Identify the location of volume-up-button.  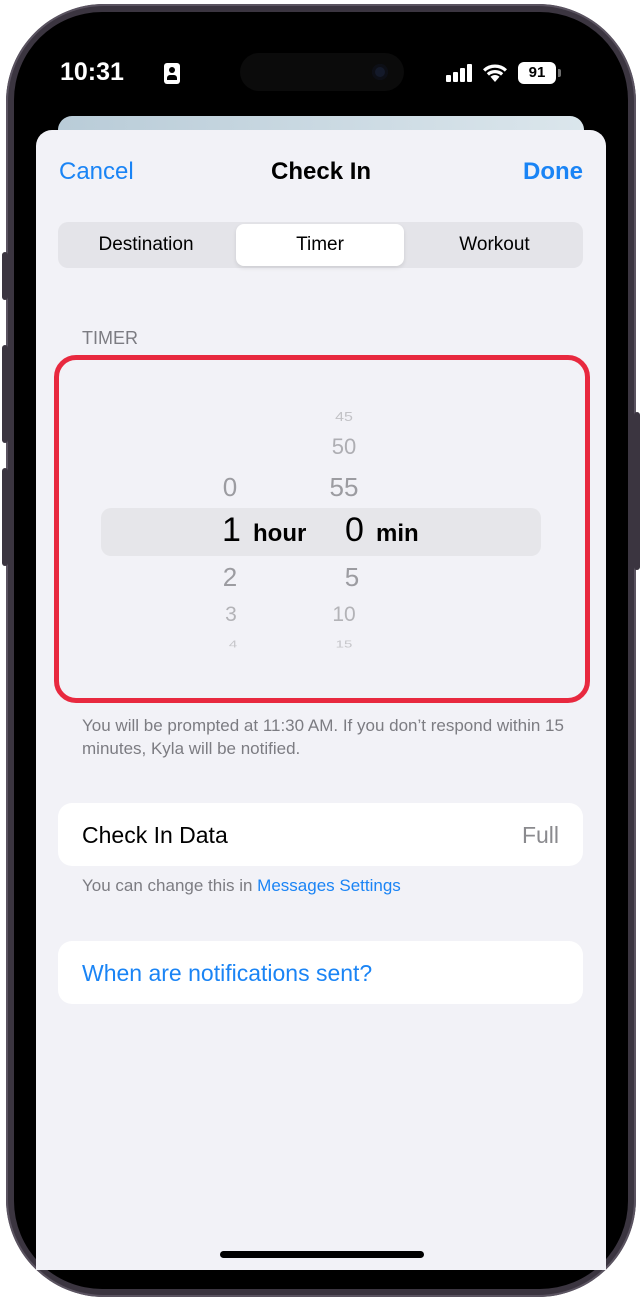
(5, 394).